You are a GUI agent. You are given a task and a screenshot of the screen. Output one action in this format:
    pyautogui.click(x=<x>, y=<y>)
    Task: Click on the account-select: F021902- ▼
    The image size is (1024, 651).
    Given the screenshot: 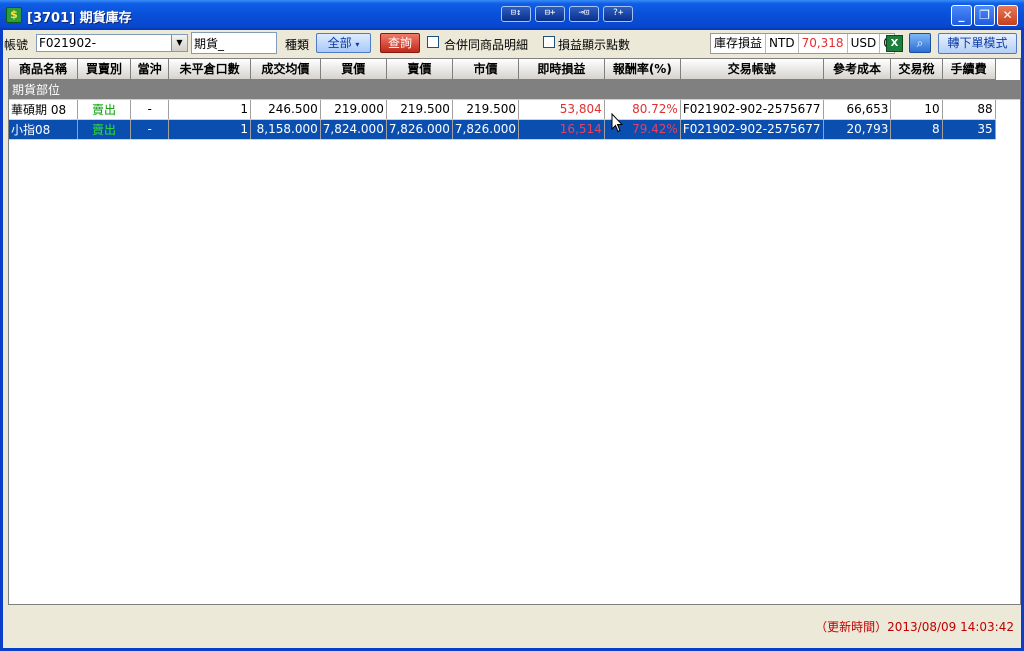 What is the action you would take?
    pyautogui.click(x=112, y=43)
    